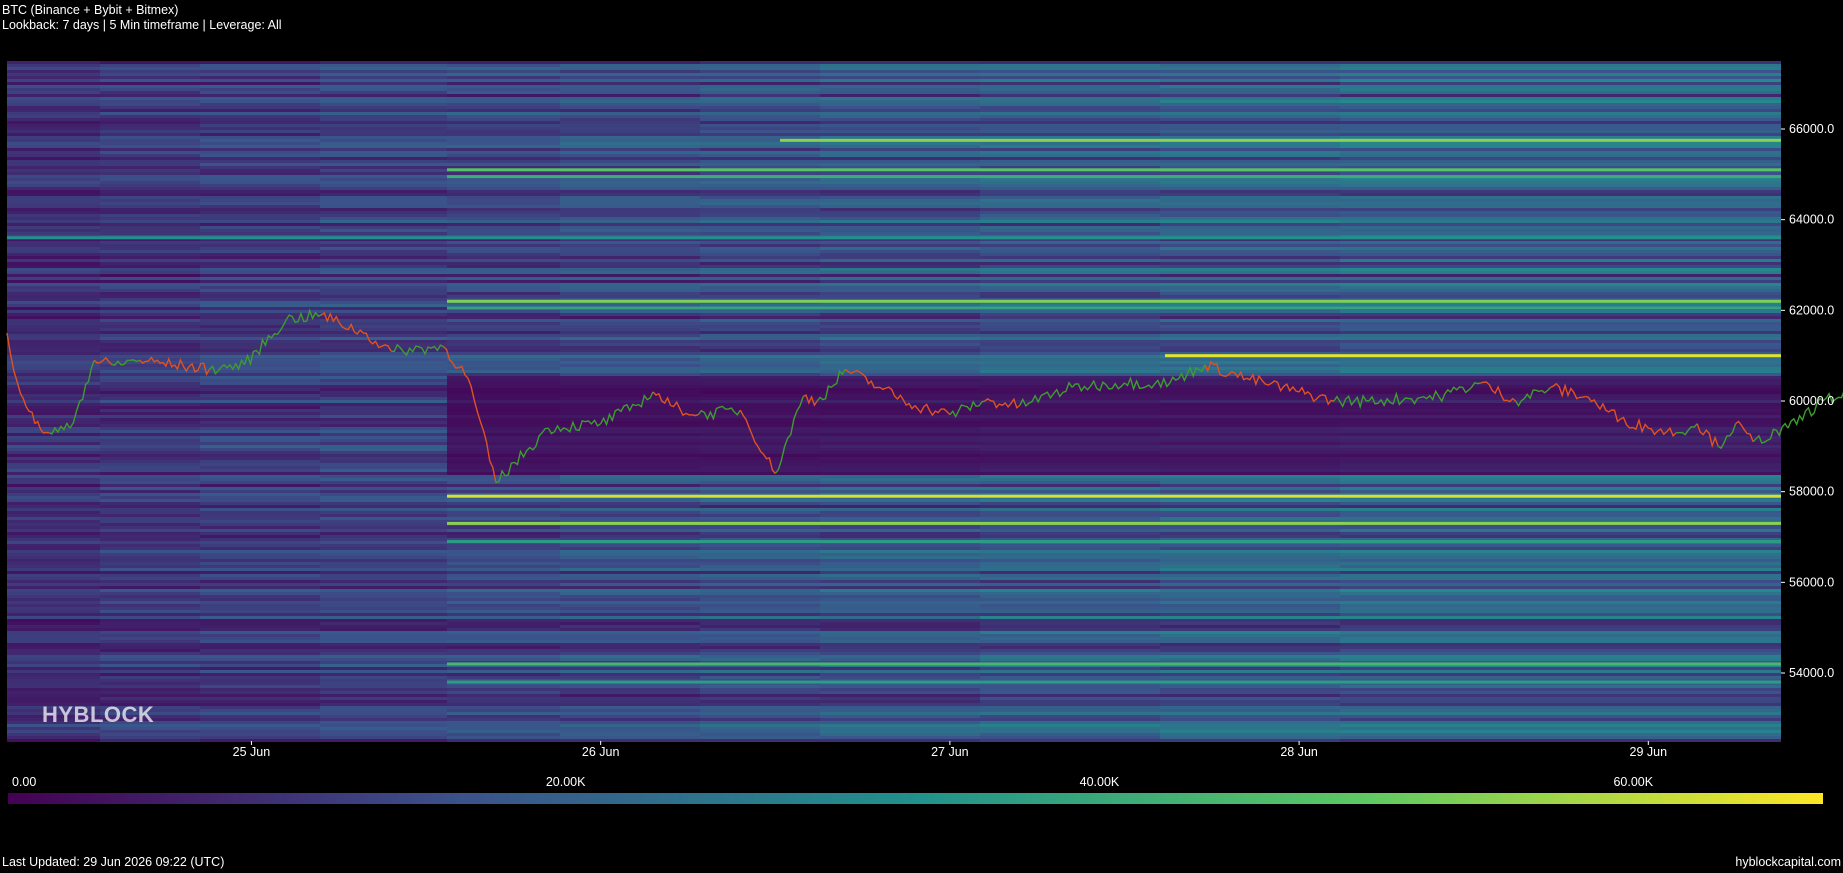  I want to click on heatmap-band-2072, so click(503, 626).